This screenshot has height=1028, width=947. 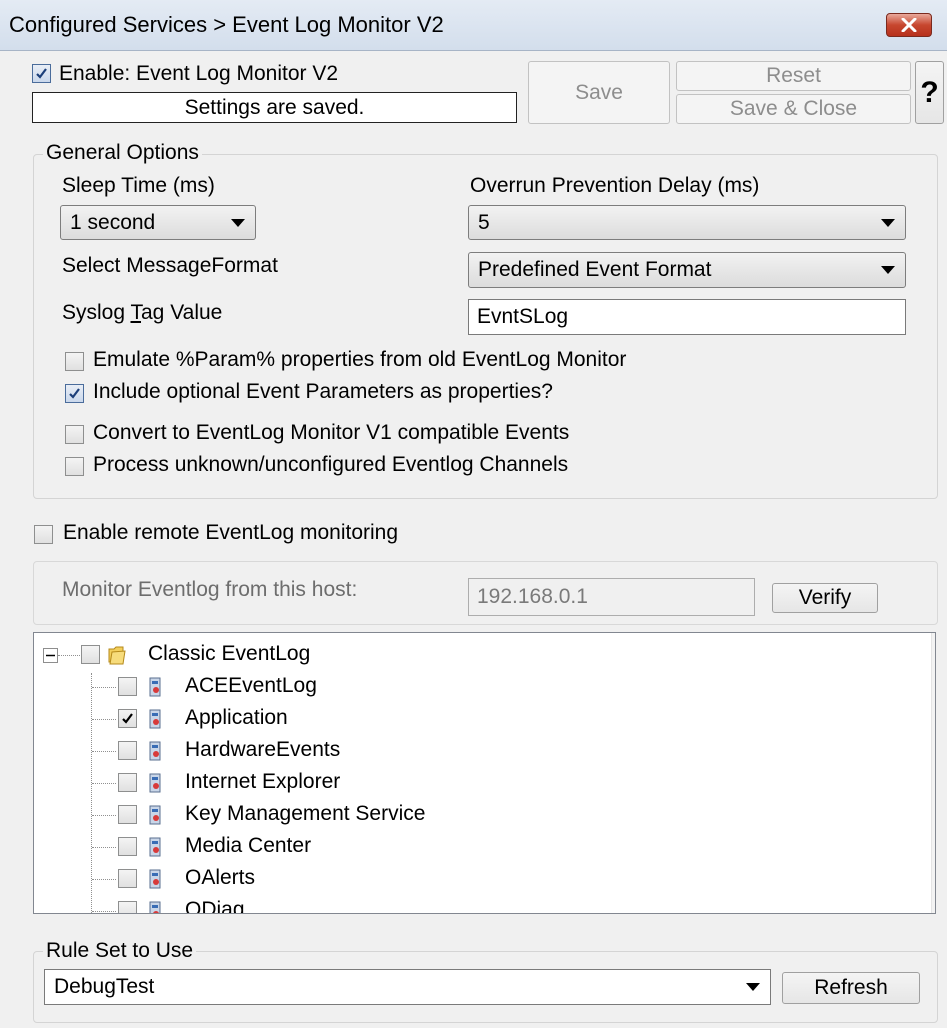 I want to click on message-format-value: Predefined Event Format, so click(x=595, y=269).